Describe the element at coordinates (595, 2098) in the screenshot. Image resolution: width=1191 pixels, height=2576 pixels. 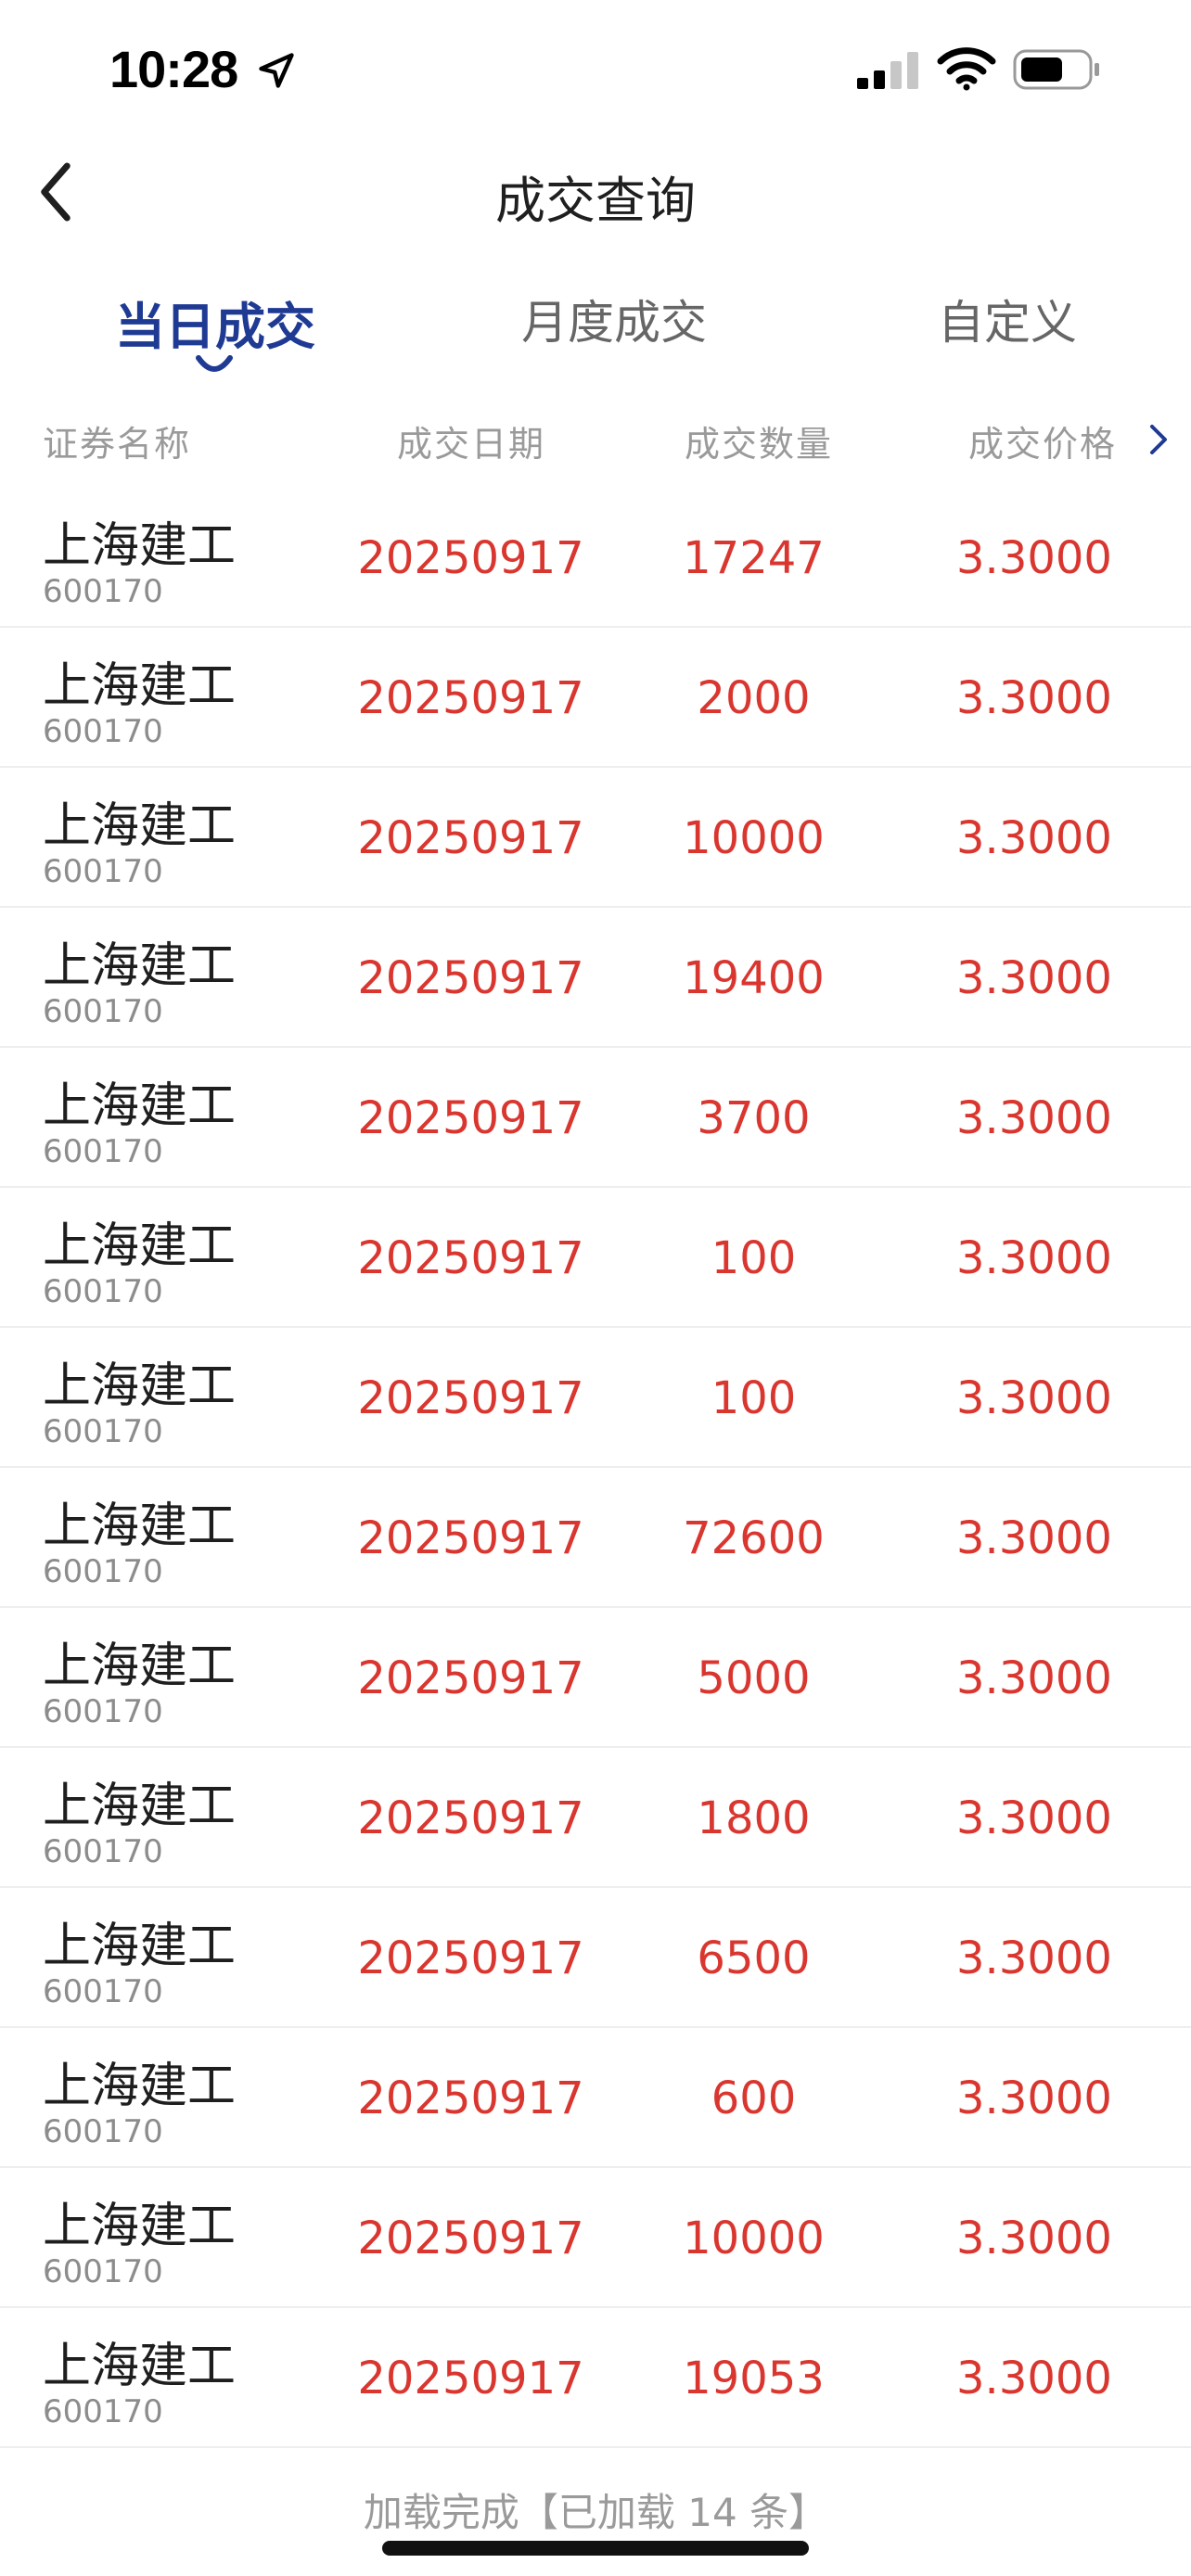
I see `table-row: 上海建工 600170 20250917 600 3.3000` at that location.